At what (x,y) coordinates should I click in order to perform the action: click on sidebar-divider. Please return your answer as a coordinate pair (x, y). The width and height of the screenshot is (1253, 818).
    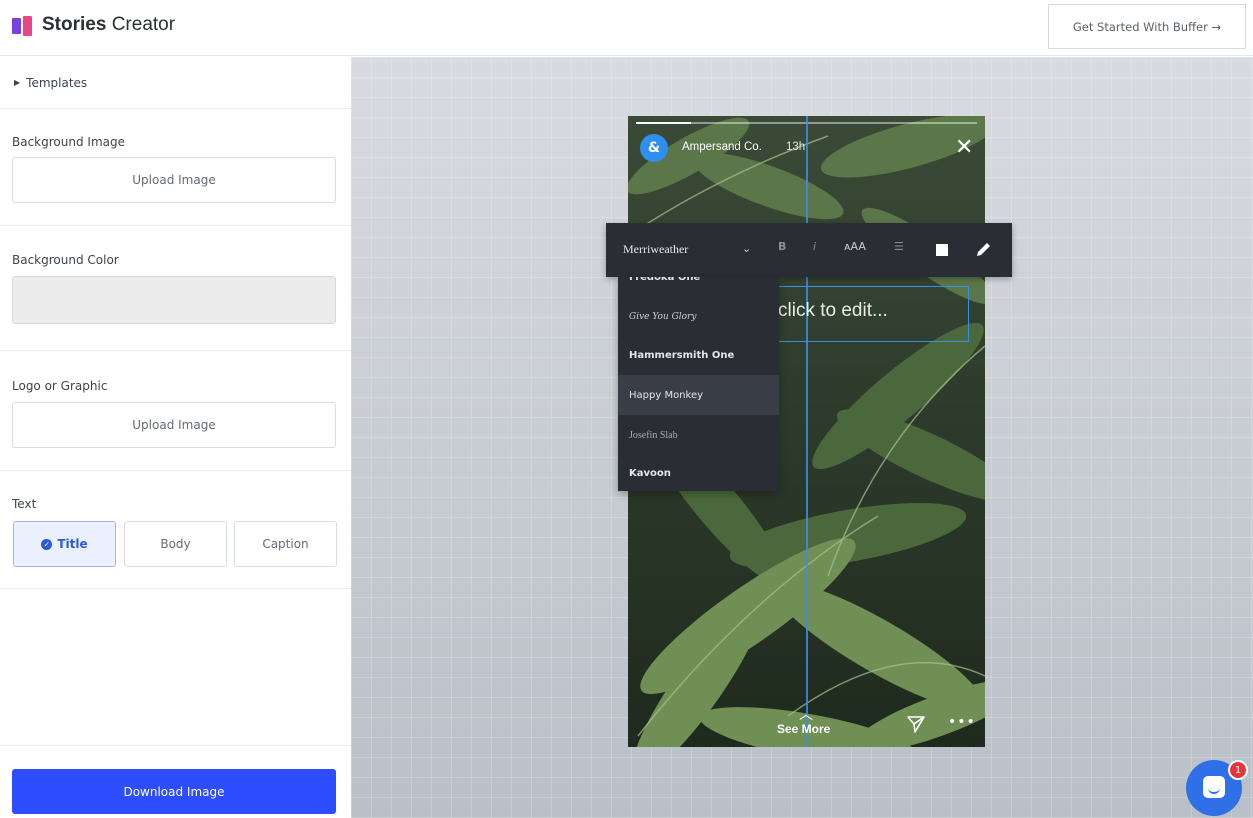
    Looking at the image, I should click on (175, 745).